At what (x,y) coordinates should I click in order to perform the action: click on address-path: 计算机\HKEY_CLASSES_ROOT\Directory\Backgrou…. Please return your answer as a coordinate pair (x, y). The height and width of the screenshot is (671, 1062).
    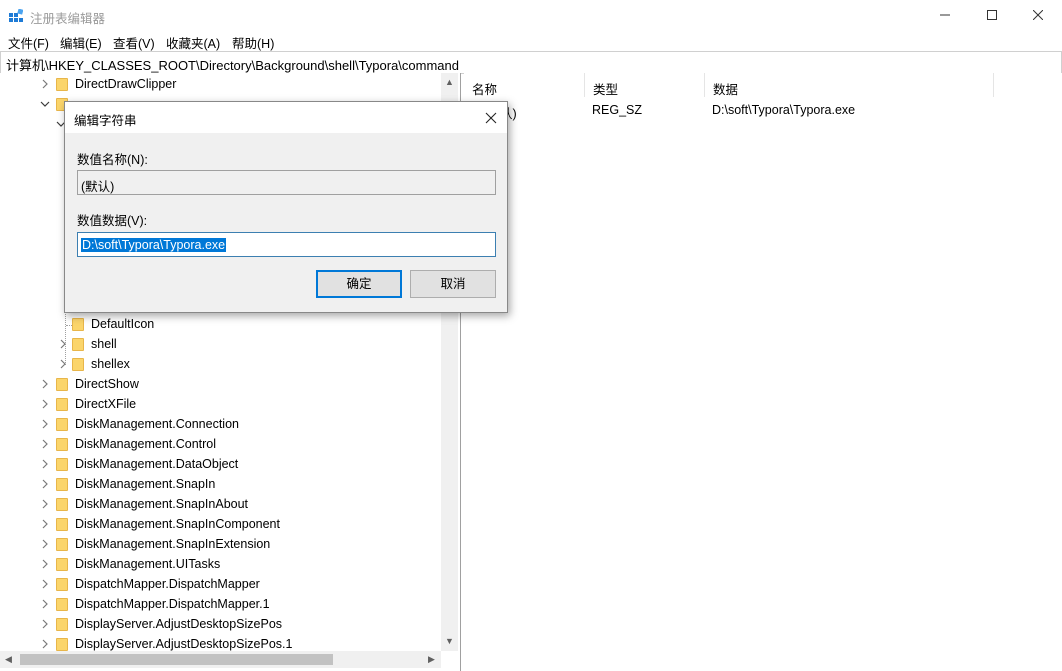
    Looking at the image, I should click on (233, 65).